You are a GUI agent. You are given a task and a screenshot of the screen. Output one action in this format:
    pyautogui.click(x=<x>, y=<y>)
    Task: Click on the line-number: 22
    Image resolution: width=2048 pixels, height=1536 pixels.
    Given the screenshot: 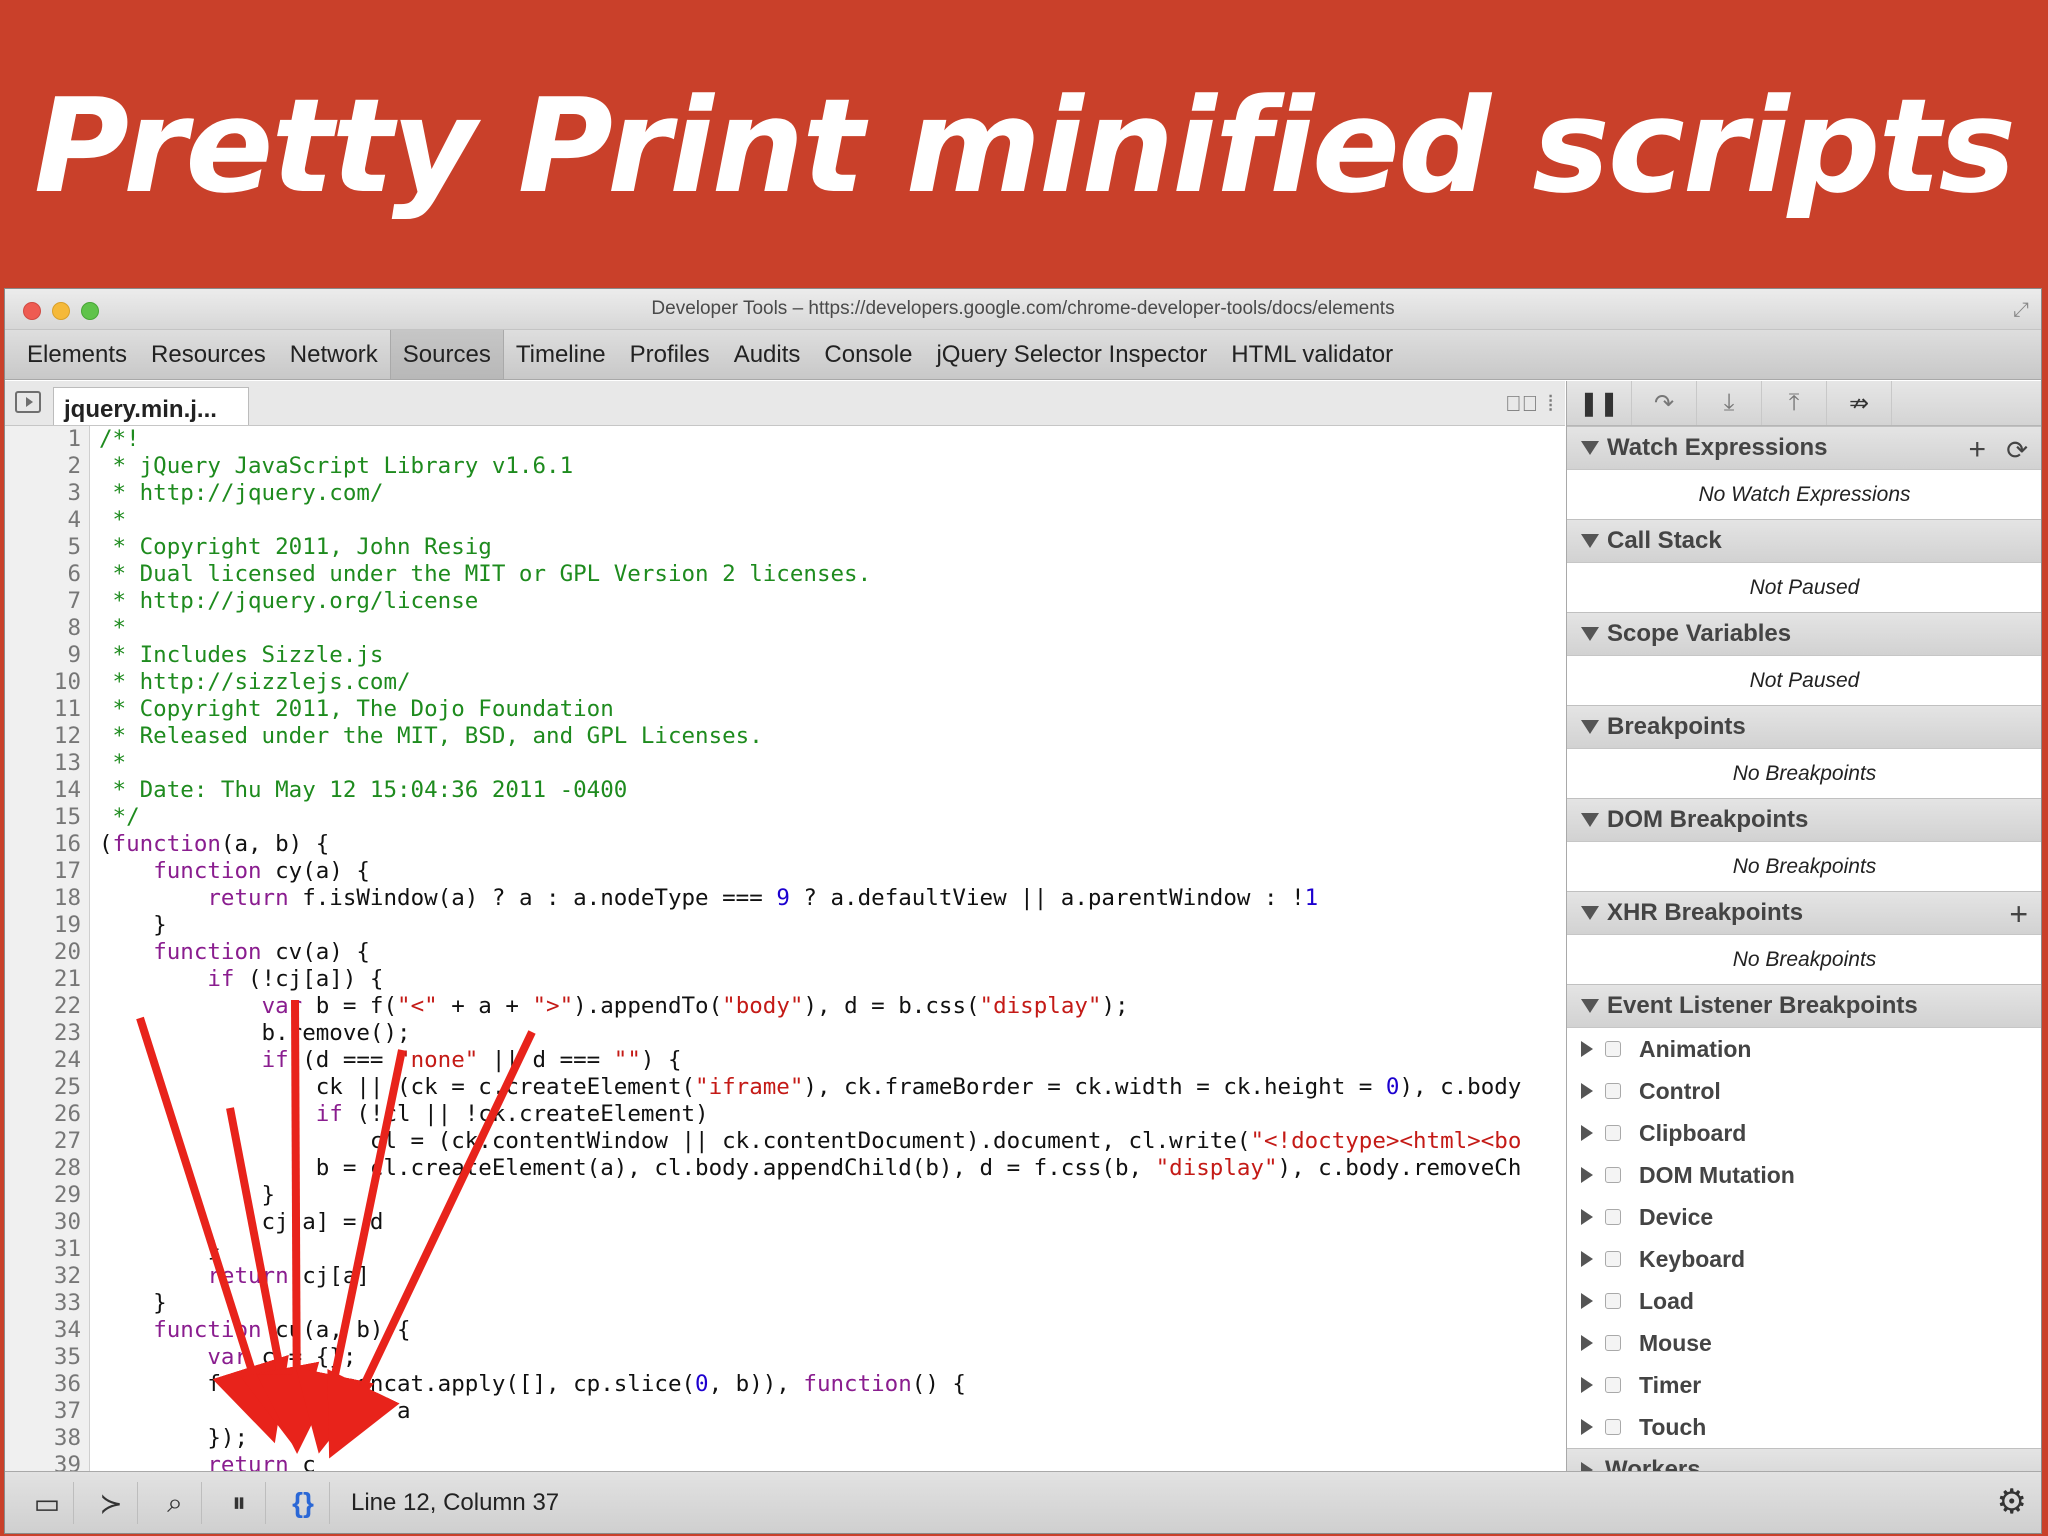 What is the action you would take?
    pyautogui.click(x=43, y=1006)
    